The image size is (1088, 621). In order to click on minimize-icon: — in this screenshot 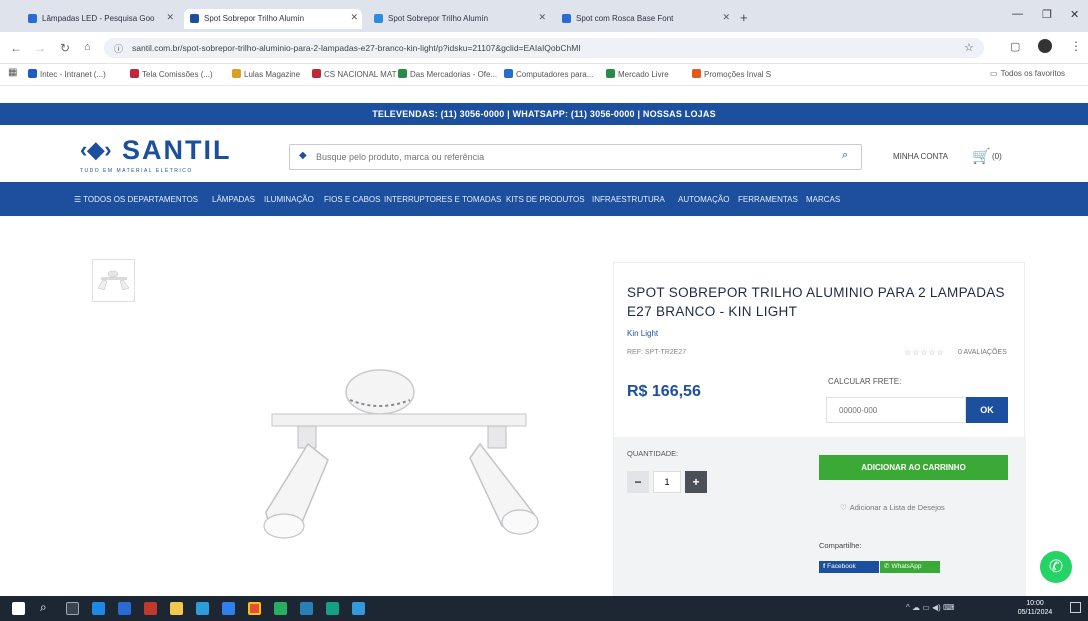, I will do `click(1017, 14)`.